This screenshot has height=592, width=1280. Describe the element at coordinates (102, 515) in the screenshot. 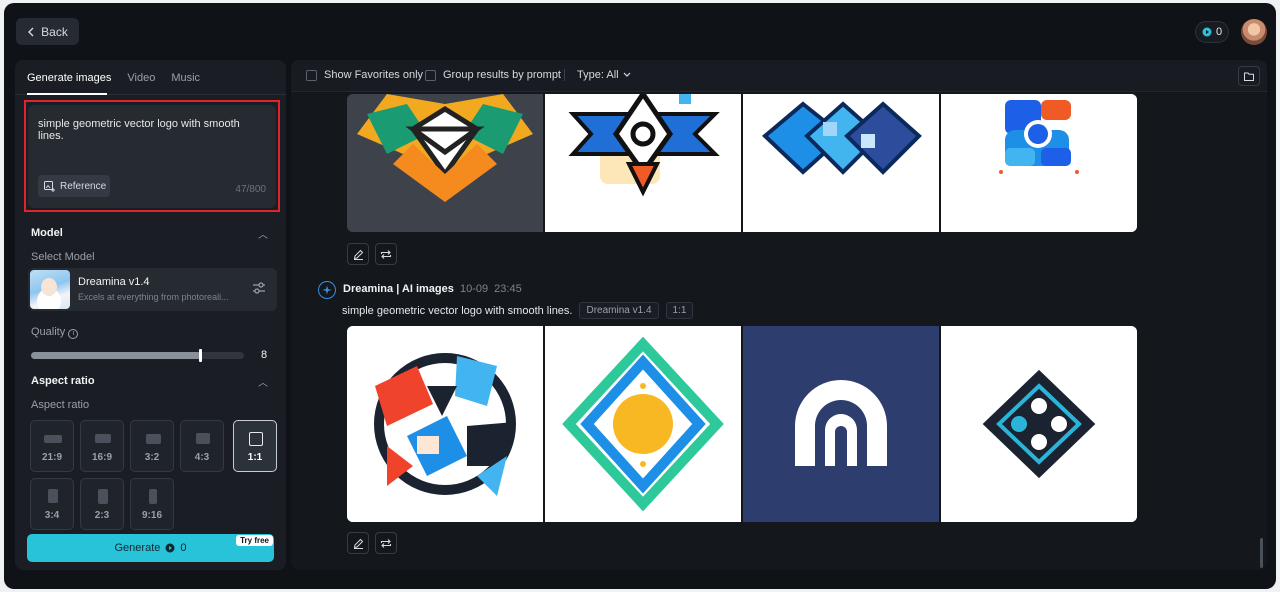

I see `ratio-label: 2:3` at that location.